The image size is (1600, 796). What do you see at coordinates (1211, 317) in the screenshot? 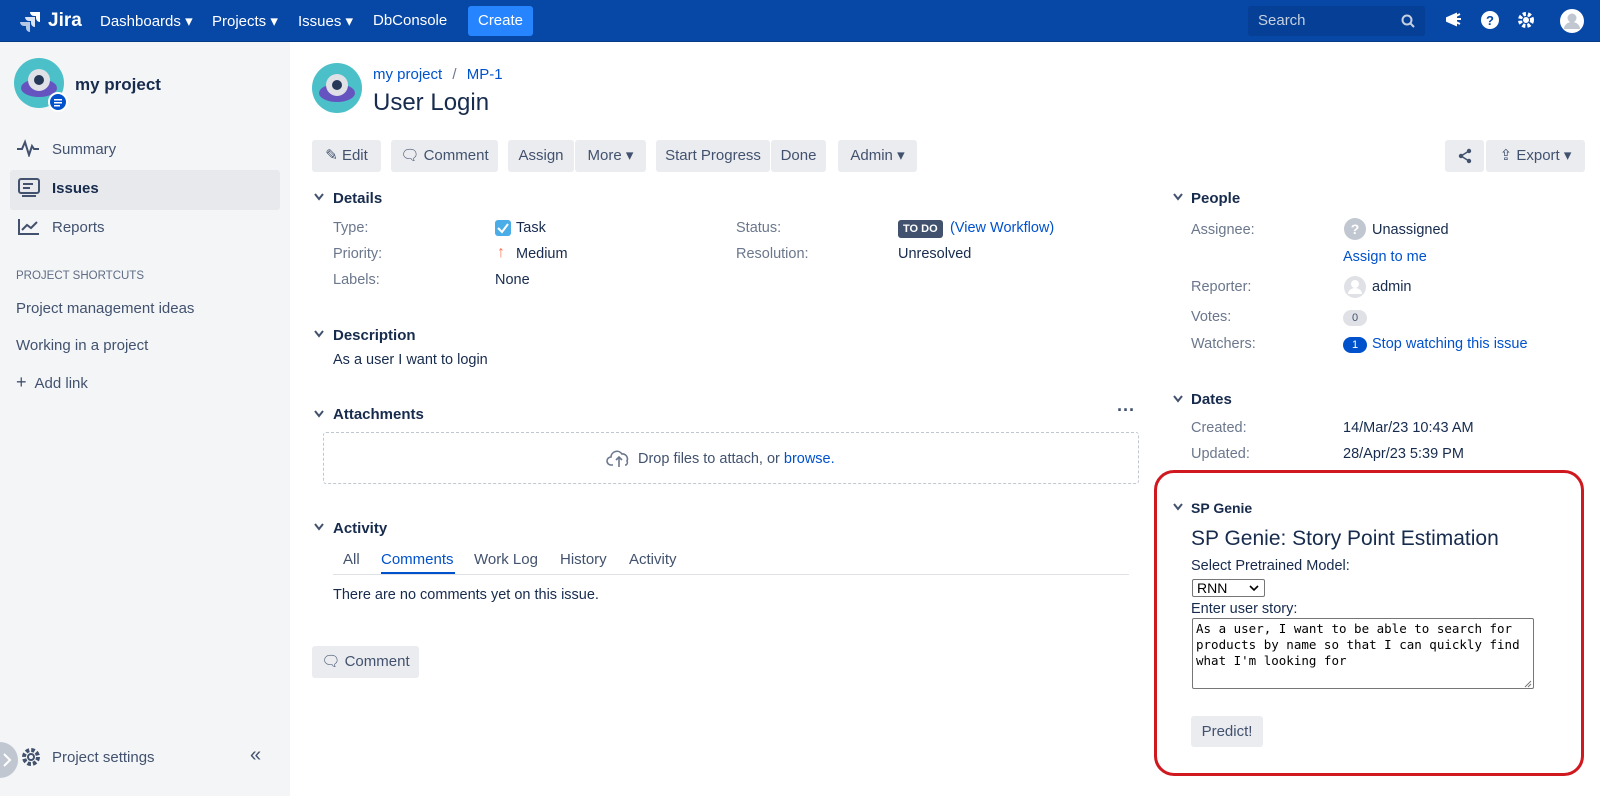
I see `votes-label: Votes:` at bounding box center [1211, 317].